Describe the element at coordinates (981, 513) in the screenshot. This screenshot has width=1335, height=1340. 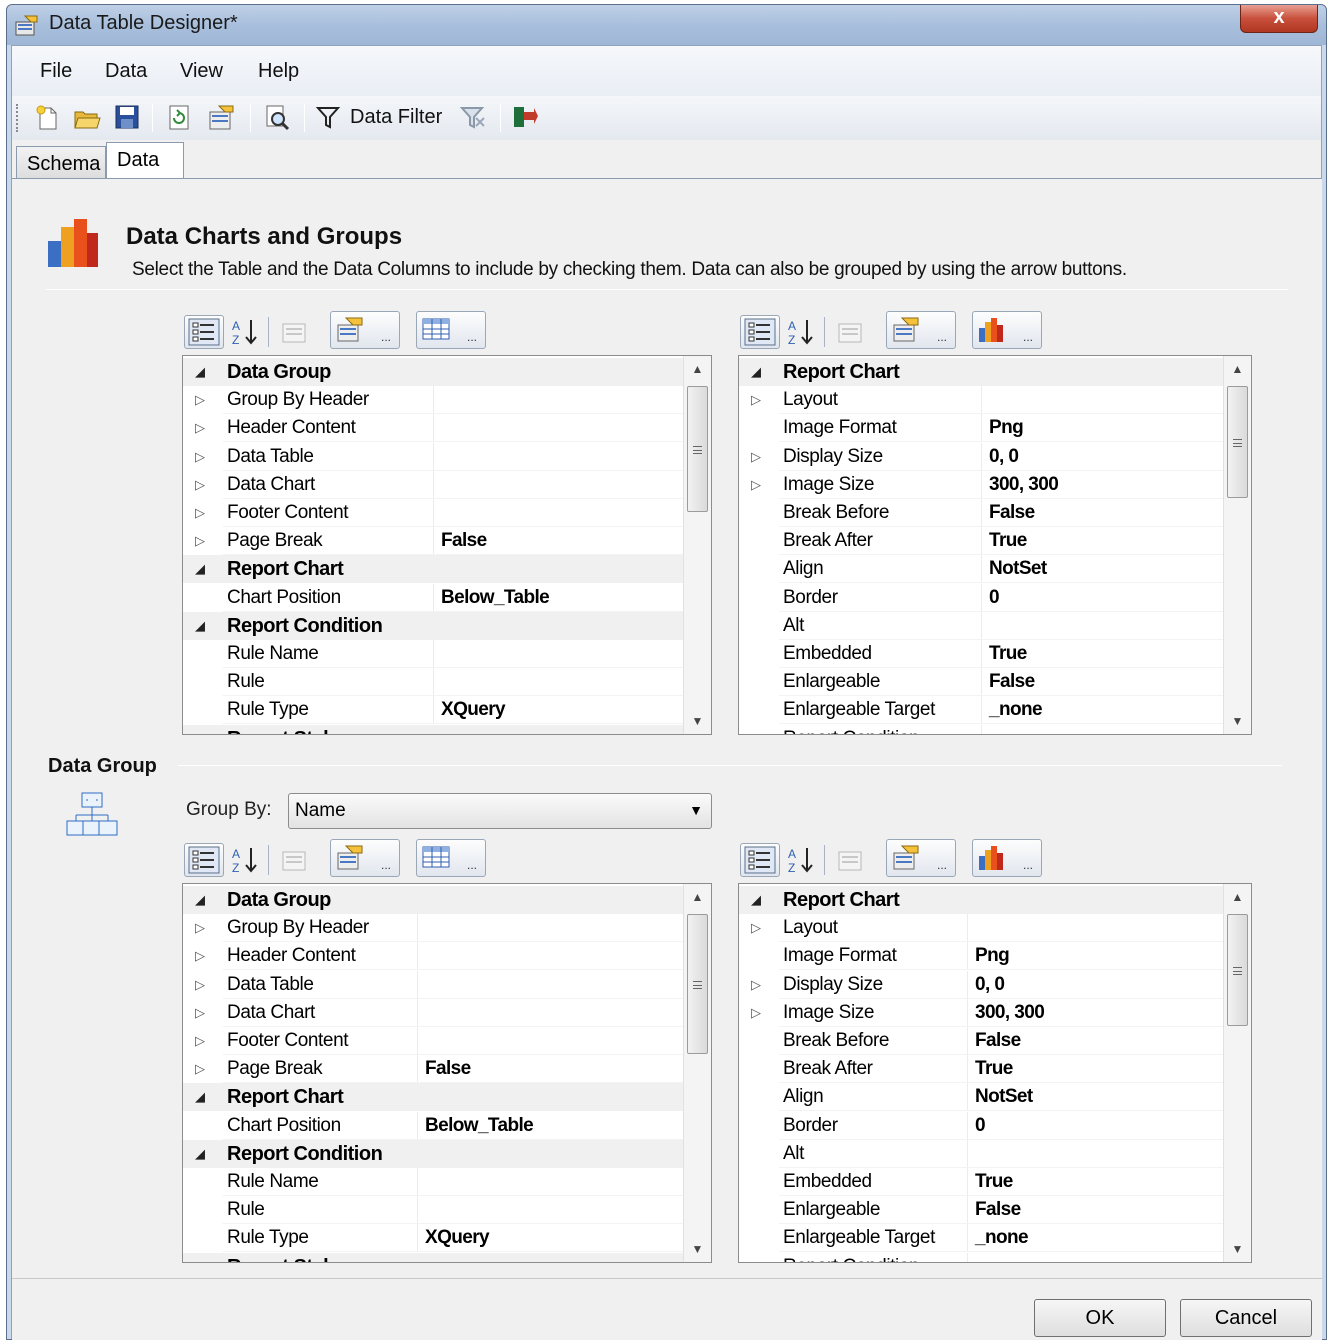
I see `grid-property-row: Break Before False` at that location.